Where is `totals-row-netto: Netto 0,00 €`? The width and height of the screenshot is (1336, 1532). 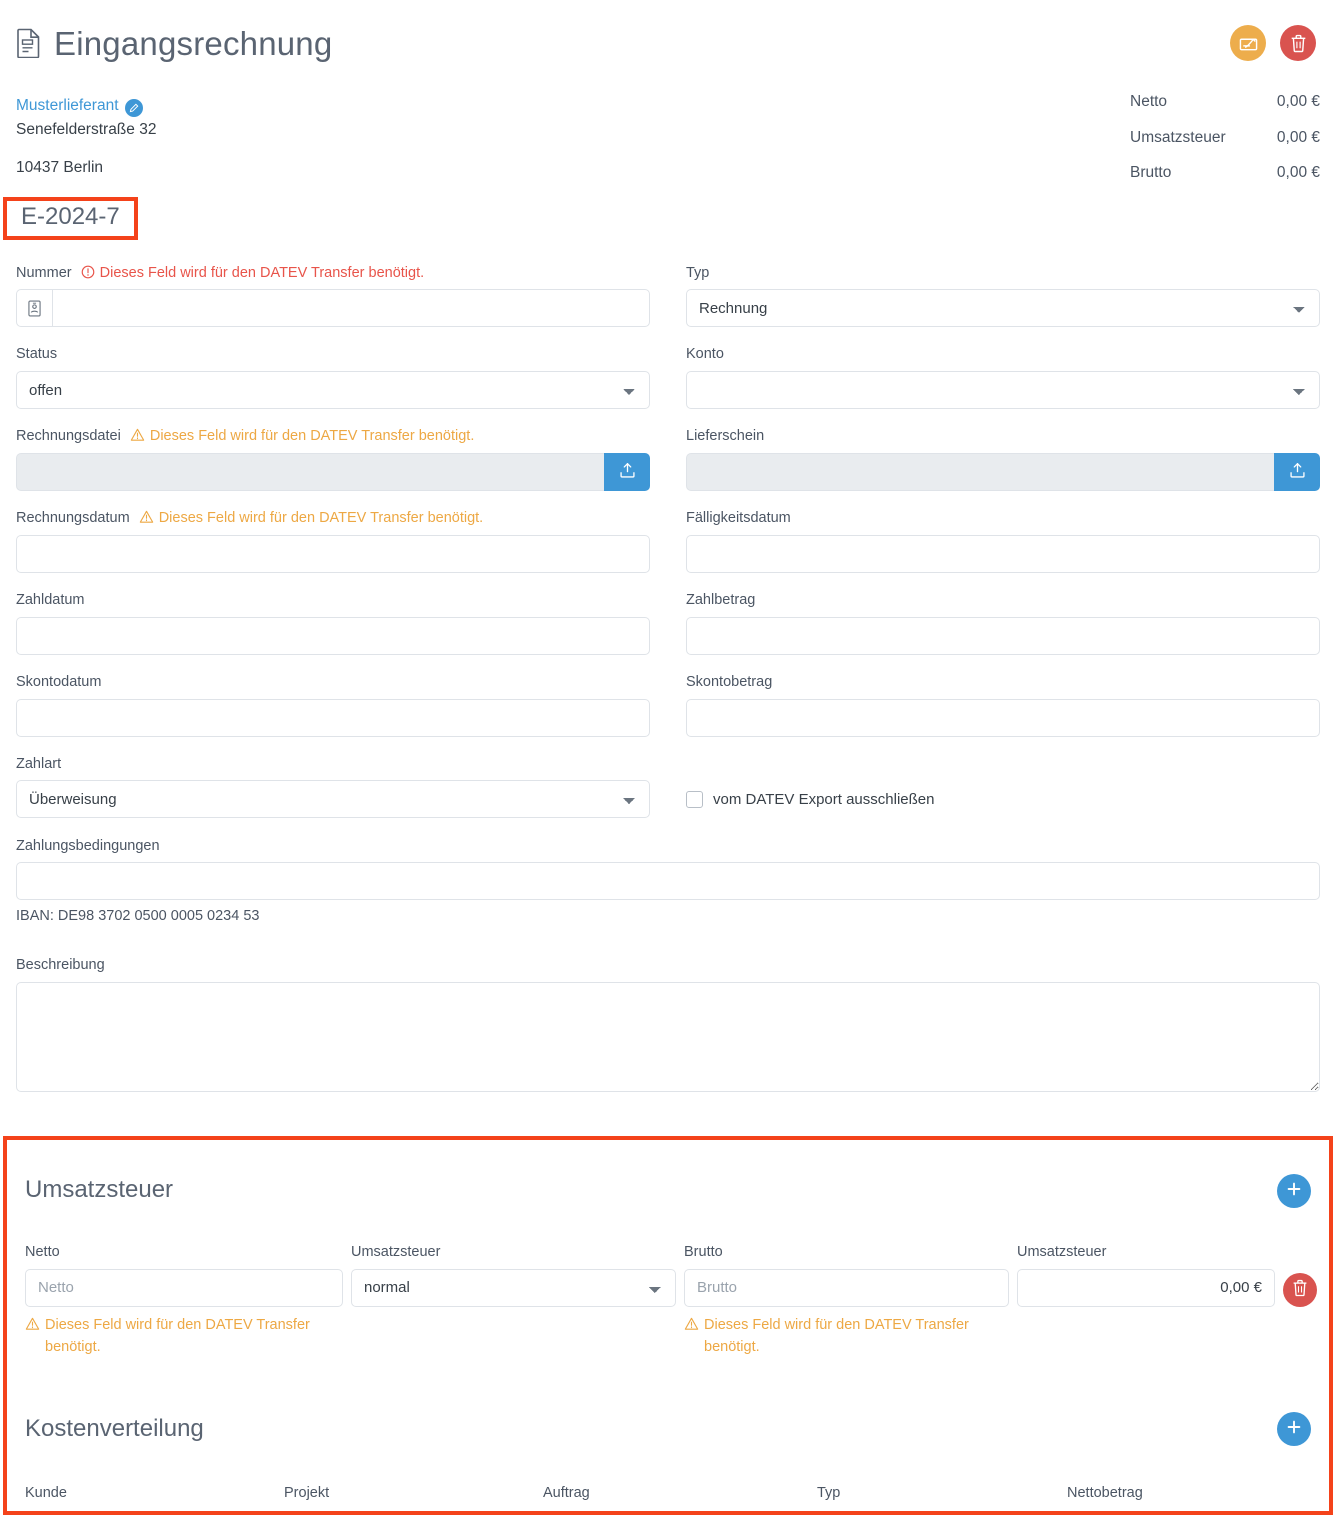
totals-row-netto: Netto 0,00 € is located at coordinates (1225, 102).